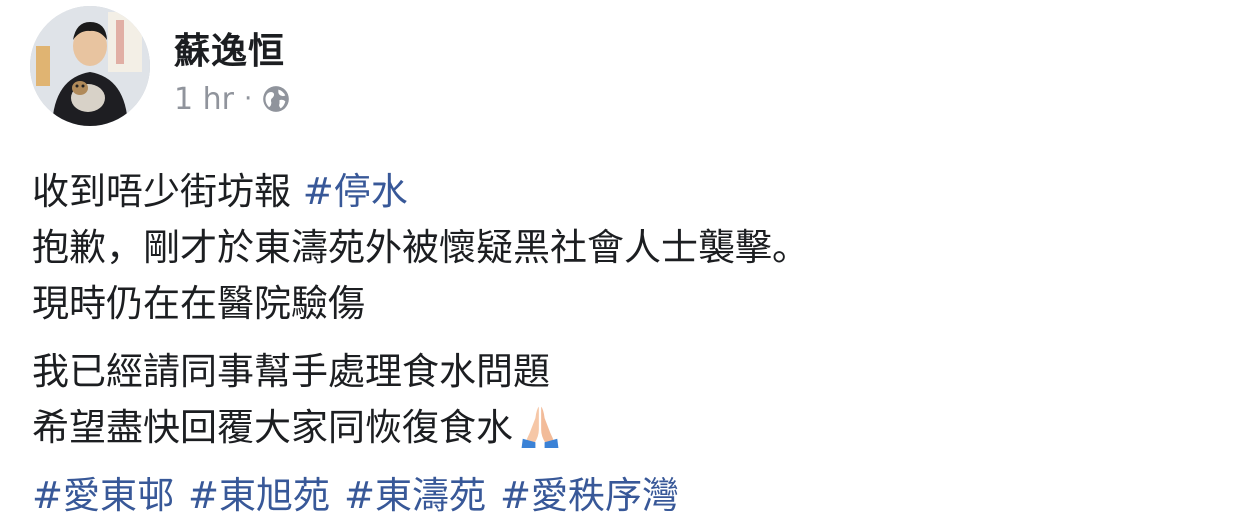 Image resolution: width=1242 pixels, height=524 pixels. I want to click on folded-hands-emoji, so click(540, 427).